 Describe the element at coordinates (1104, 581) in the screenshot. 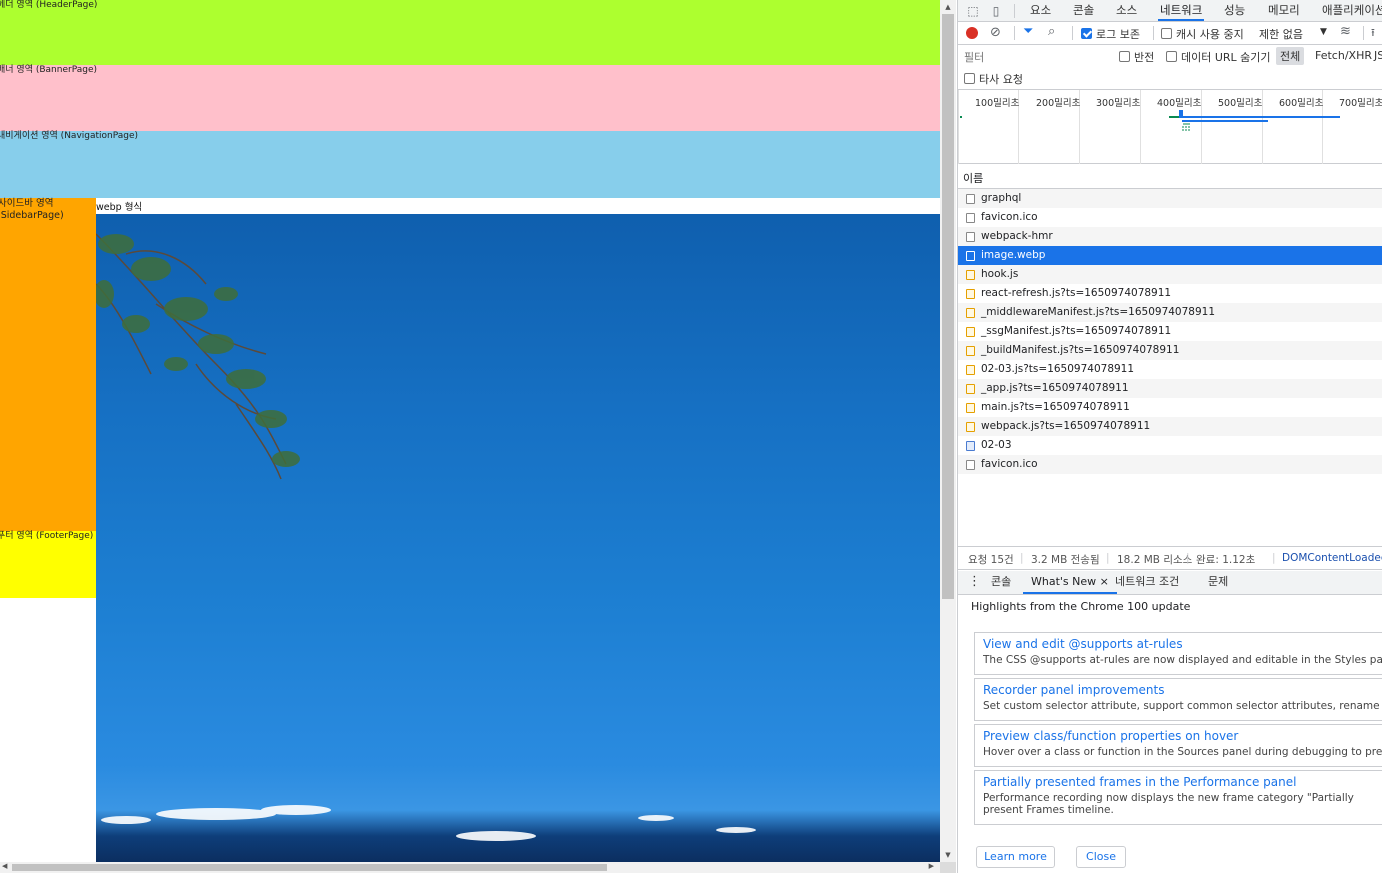

I see `close-icon: ×` at that location.